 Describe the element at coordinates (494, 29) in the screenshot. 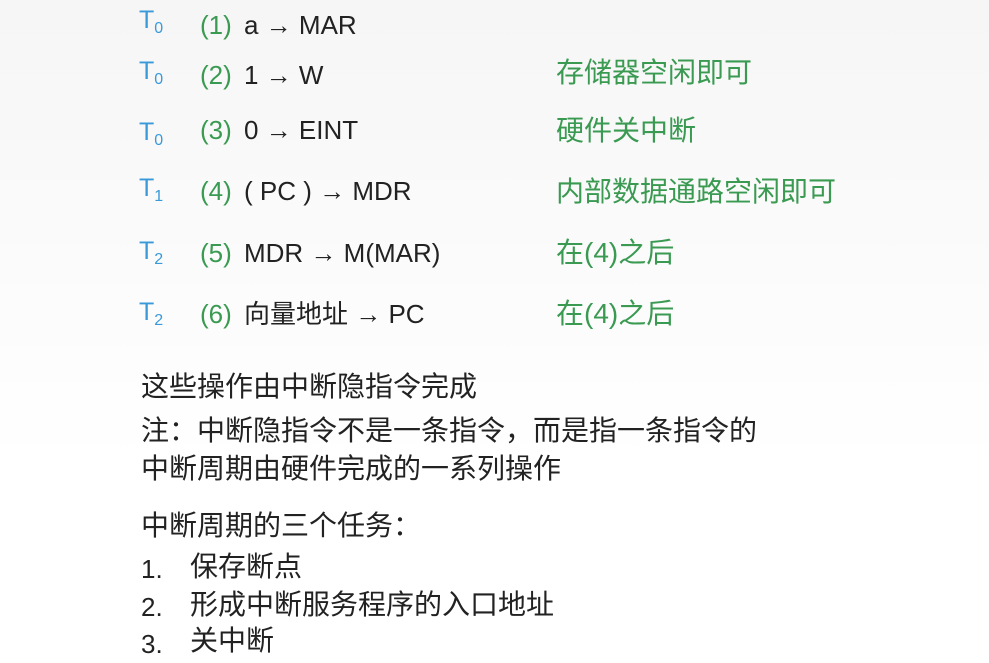

I see `step-row-1: T0 (1) a → MAR` at that location.